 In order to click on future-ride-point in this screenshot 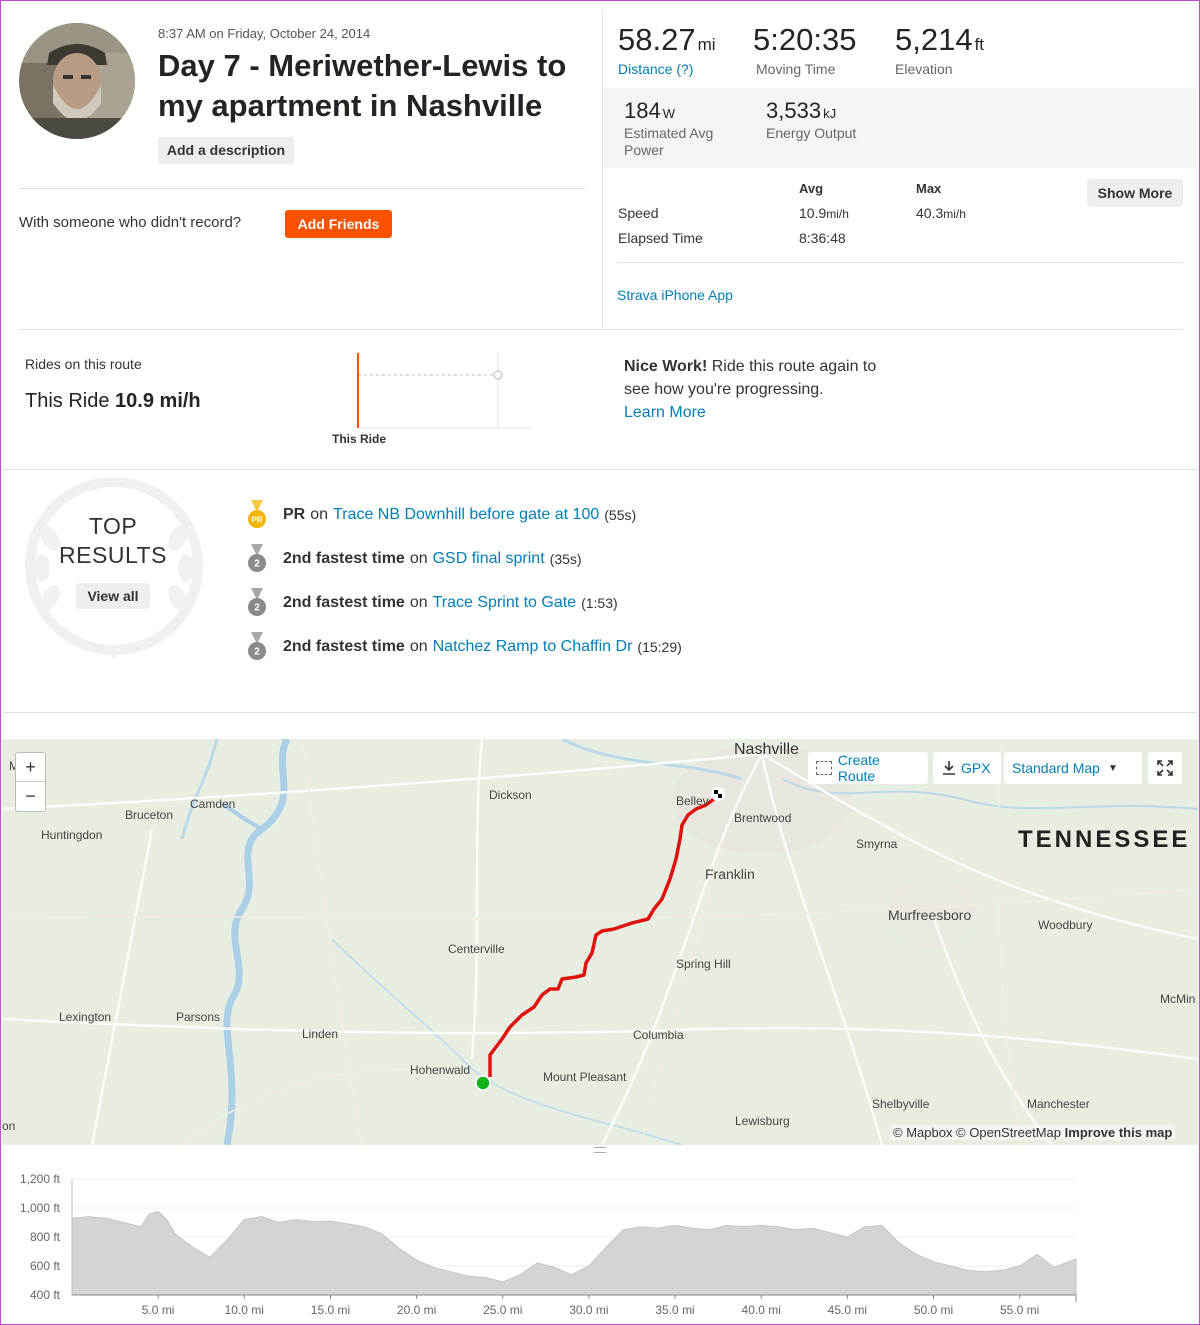, I will do `click(498, 375)`.